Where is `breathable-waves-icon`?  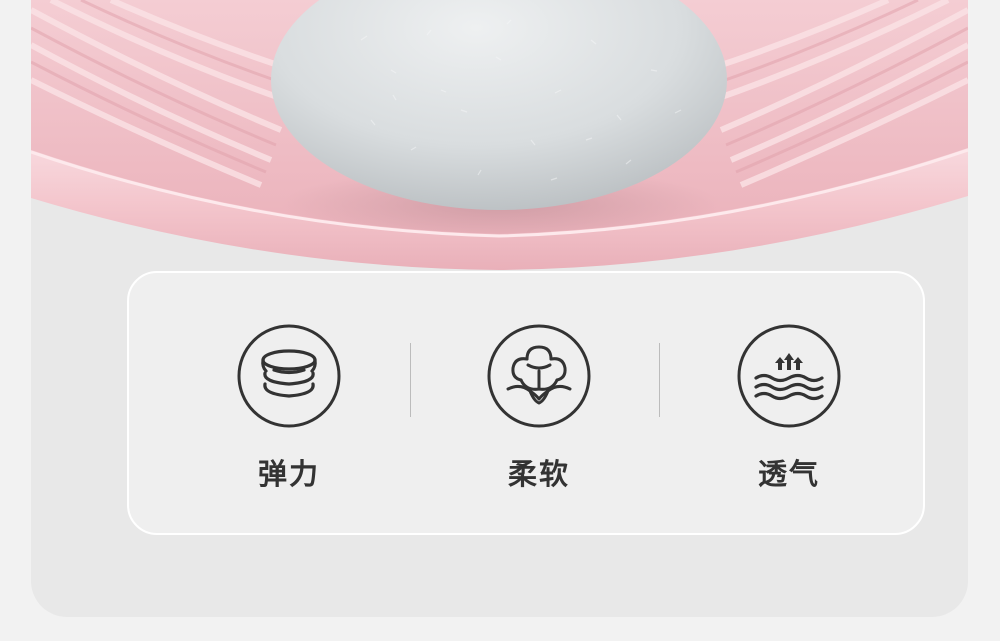
breathable-waves-icon is located at coordinates (789, 376).